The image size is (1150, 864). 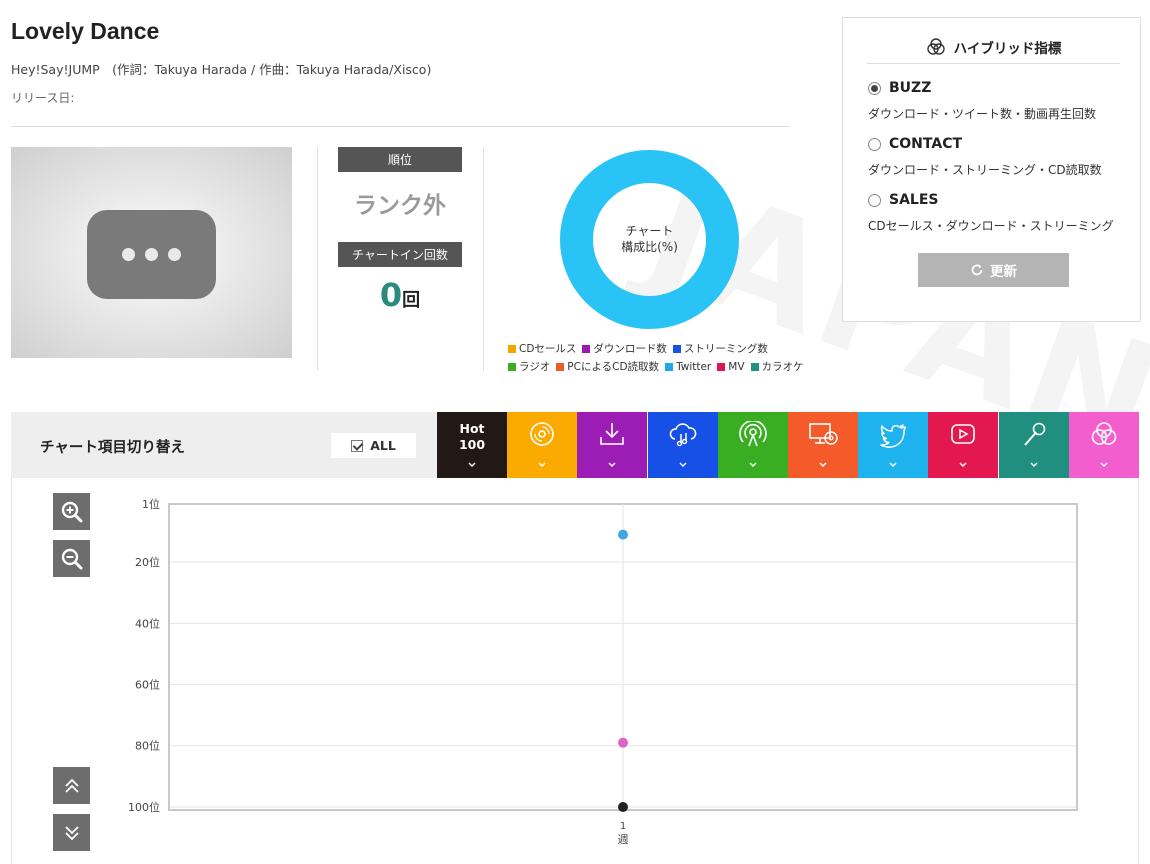 I want to click on jacket-image, so click(x=151, y=252).